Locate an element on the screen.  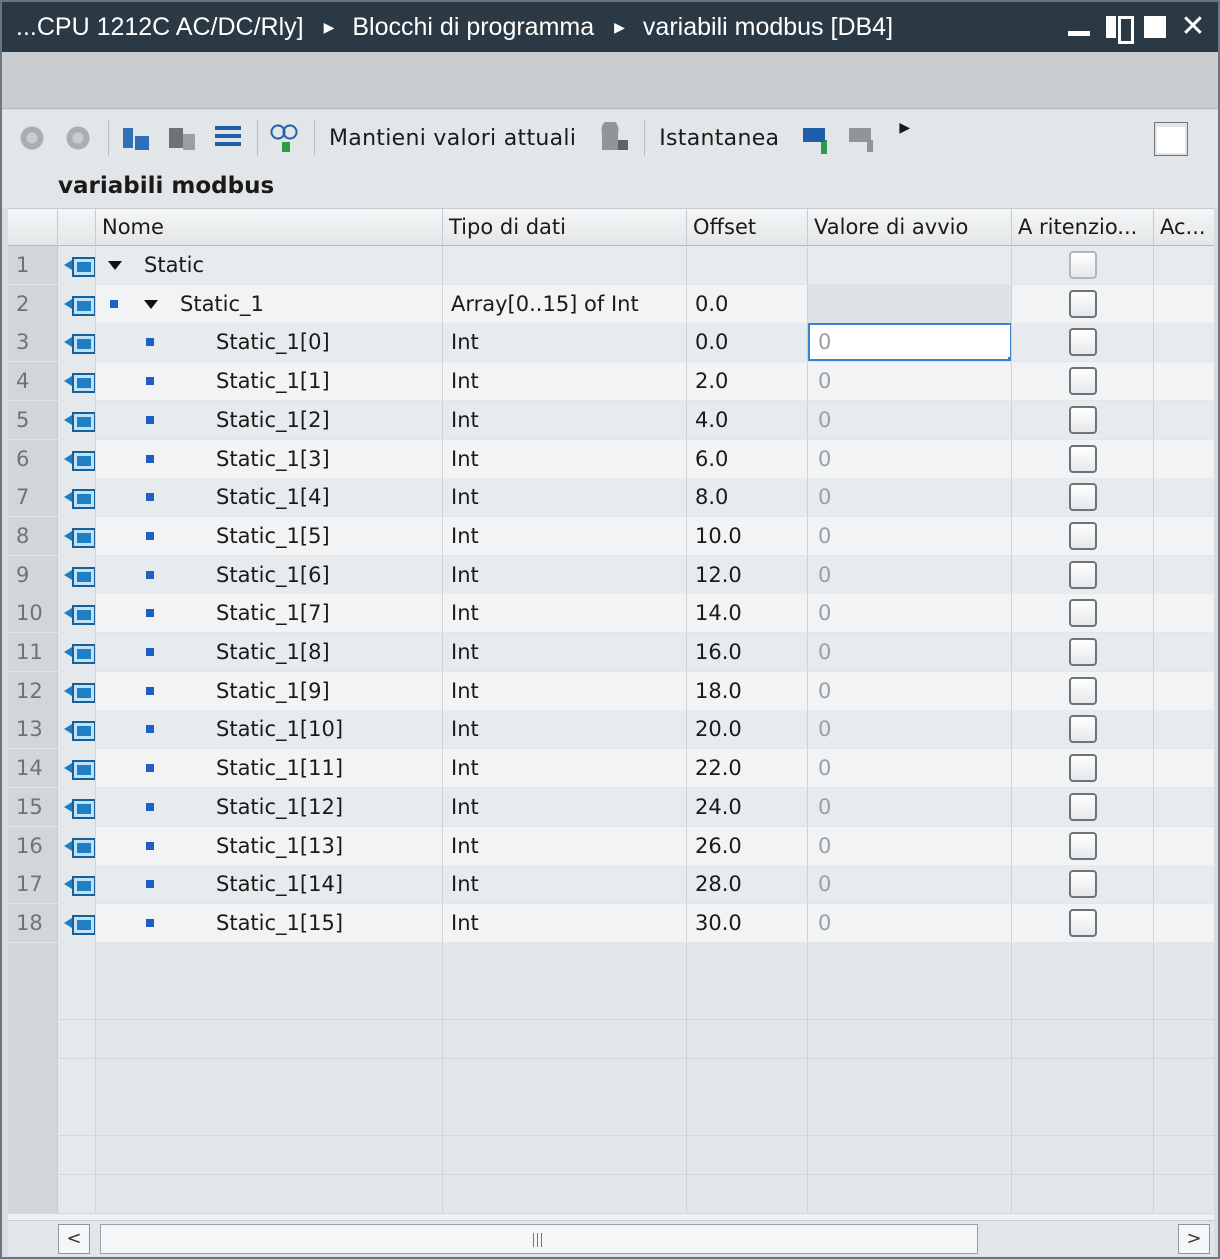
row-number: 8 is located at coordinates (33, 535).